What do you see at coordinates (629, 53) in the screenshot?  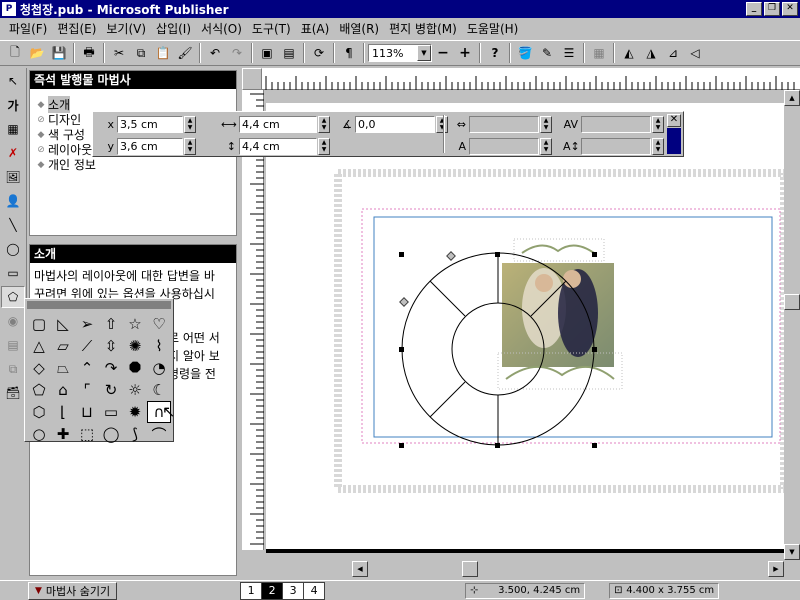 I see `rotate-left-icon: ◭` at bounding box center [629, 53].